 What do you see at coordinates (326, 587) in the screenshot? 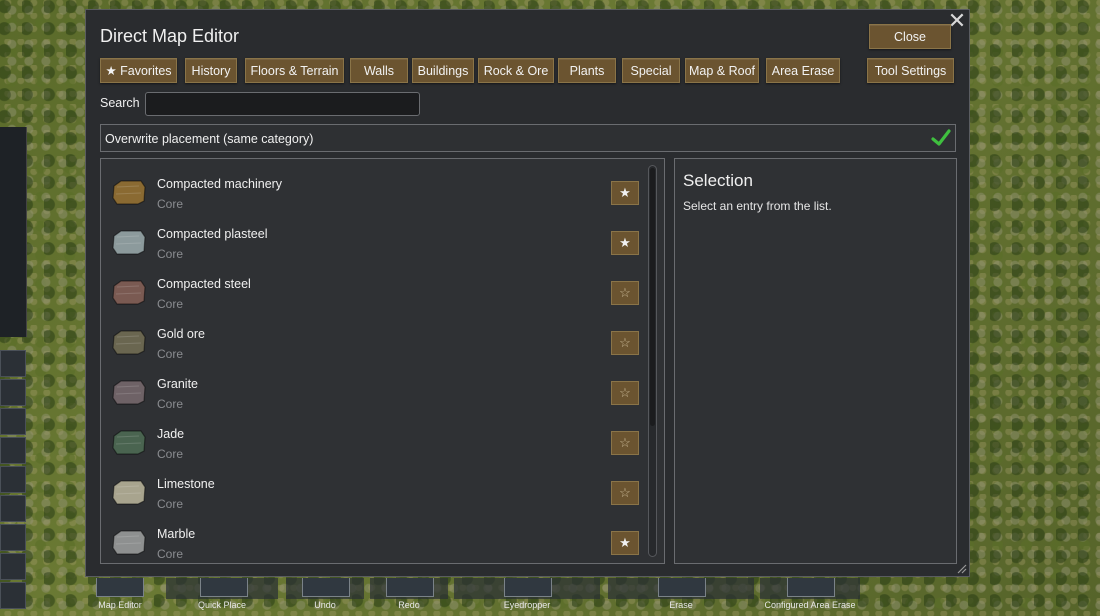
I see `undo-icon` at bounding box center [326, 587].